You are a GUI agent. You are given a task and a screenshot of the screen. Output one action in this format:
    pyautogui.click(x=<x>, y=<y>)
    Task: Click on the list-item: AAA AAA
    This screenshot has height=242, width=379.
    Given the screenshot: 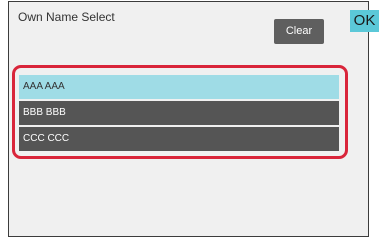 What is the action you would take?
    pyautogui.click(x=179, y=87)
    